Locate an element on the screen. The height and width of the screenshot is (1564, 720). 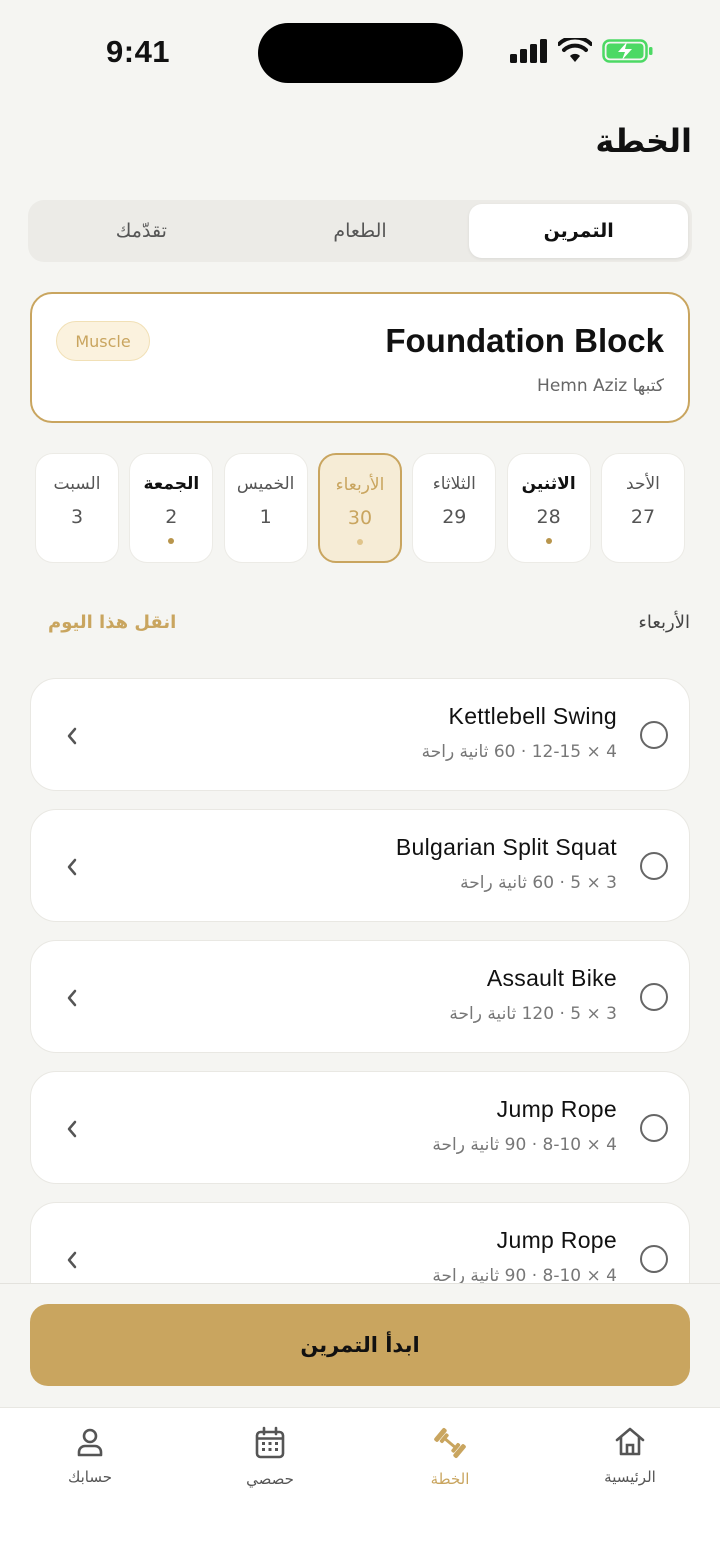
tabbar-item-plan: الخطة is located at coordinates (450, 1457).